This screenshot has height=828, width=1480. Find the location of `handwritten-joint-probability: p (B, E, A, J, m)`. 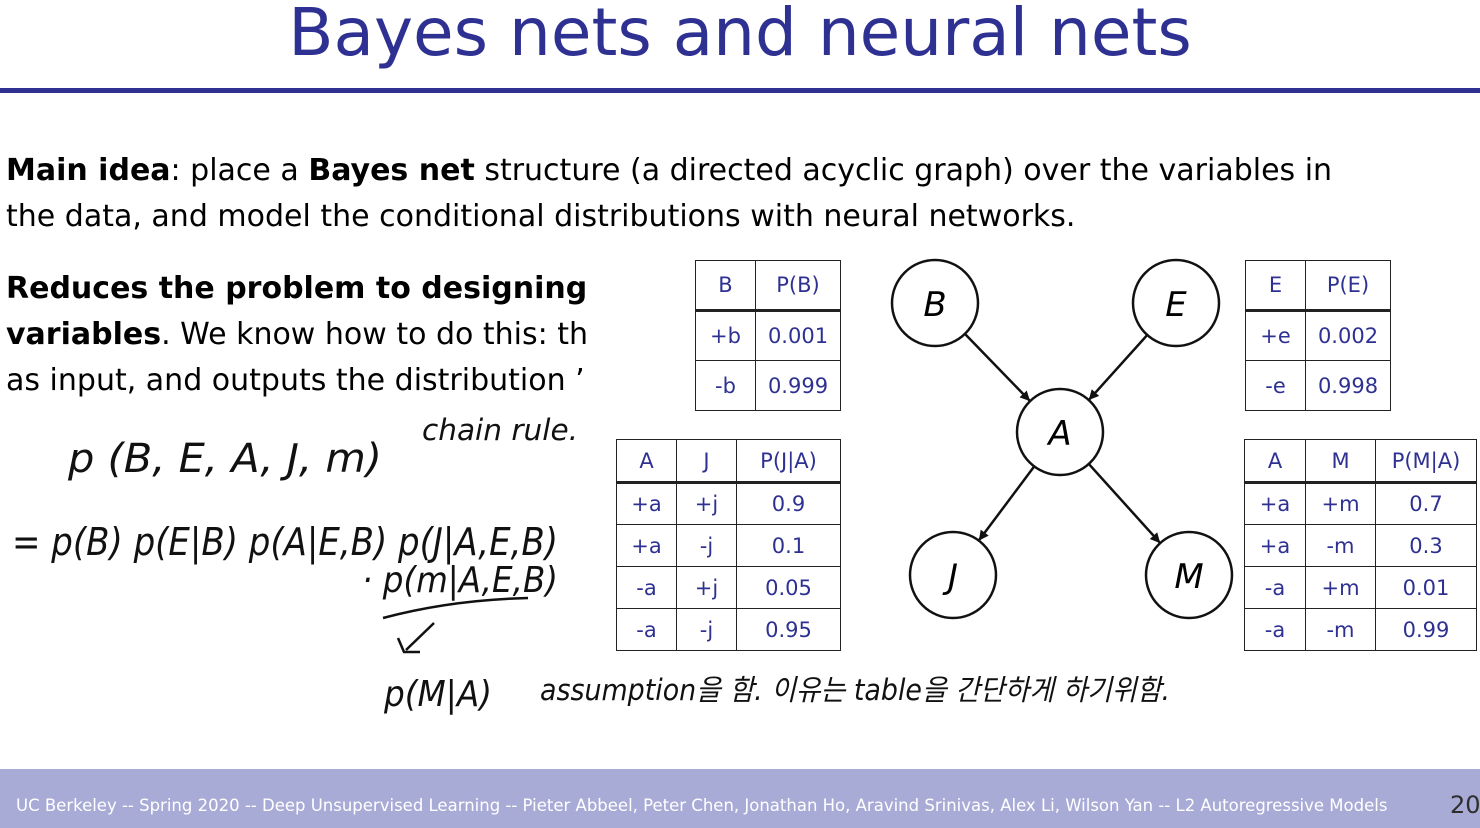

handwritten-joint-probability: p (B, E, A, J, m) is located at coordinates (224, 459).